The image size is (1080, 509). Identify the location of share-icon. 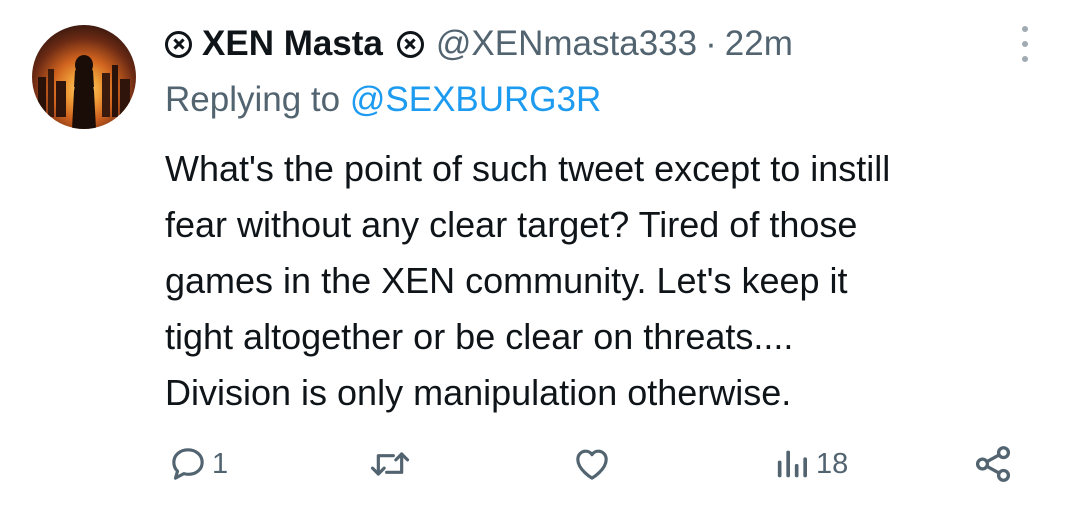
(993, 464).